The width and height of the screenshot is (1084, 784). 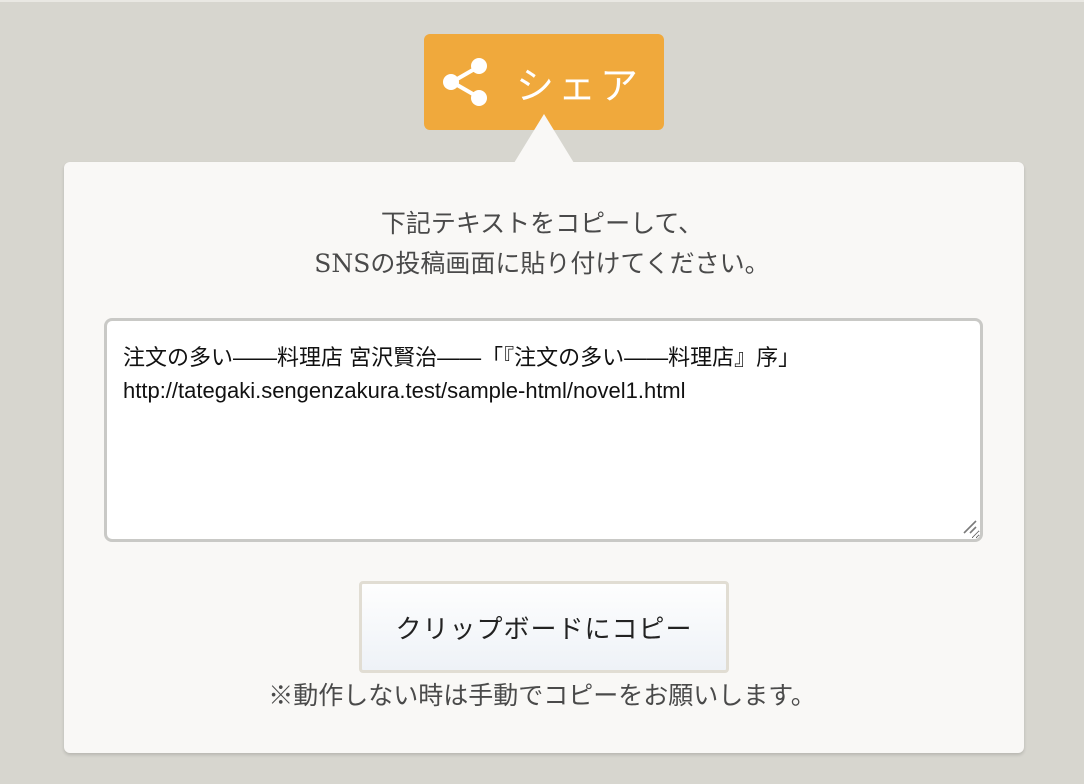 What do you see at coordinates (542, 695) in the screenshot?
I see `manual-copy-note: ※動作しない時は手動でコピーをお願いします。` at bounding box center [542, 695].